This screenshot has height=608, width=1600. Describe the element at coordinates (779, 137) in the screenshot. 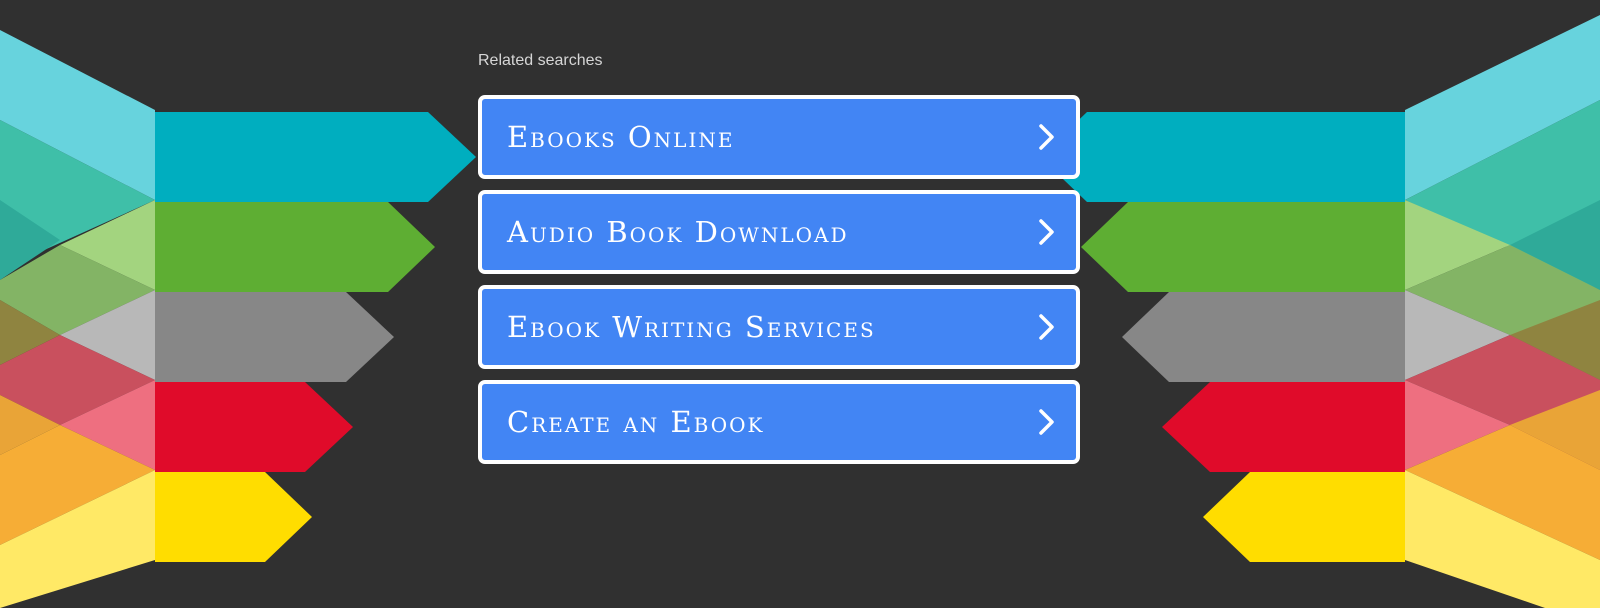

I see `related-link-ebooks-online: Ebooks Online` at that location.